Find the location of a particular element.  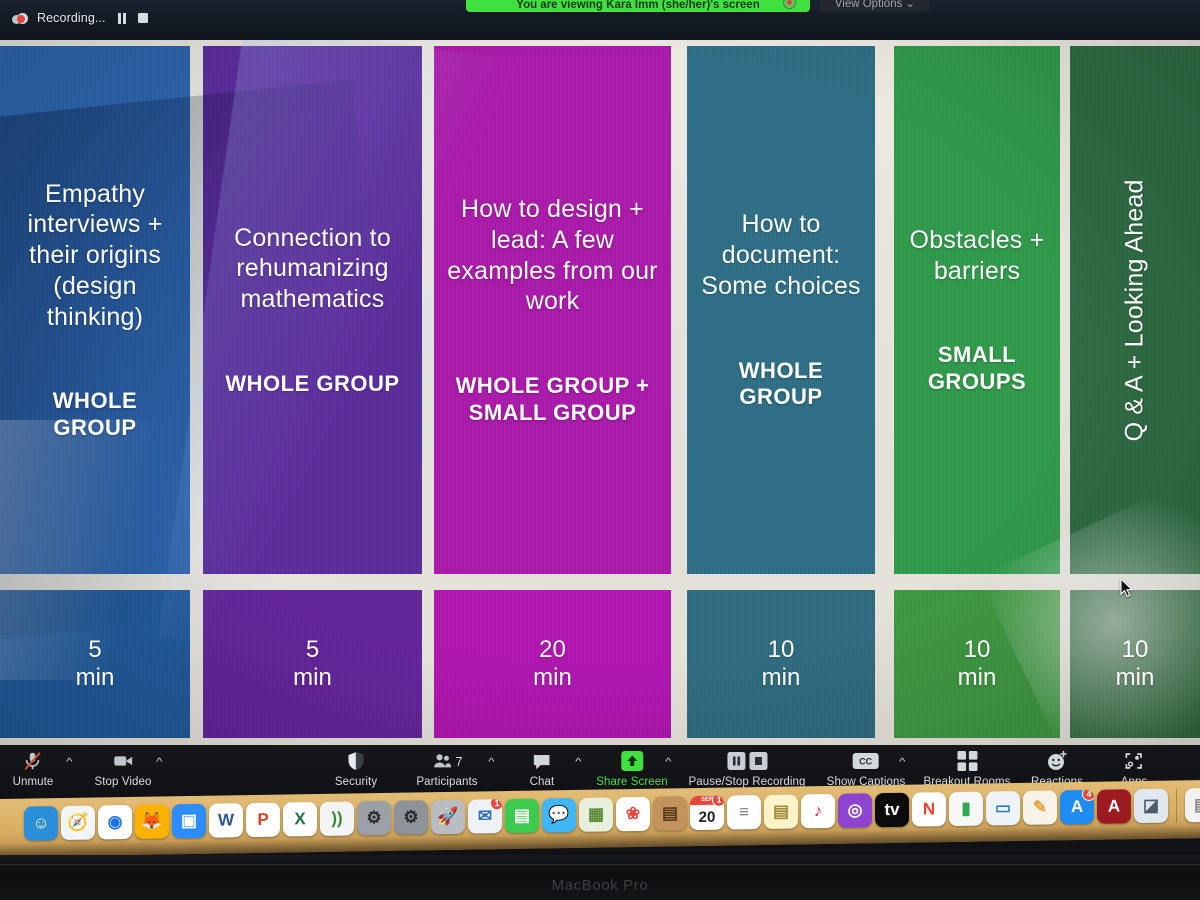

toolbar-security-button: Security is located at coordinates (356, 768).